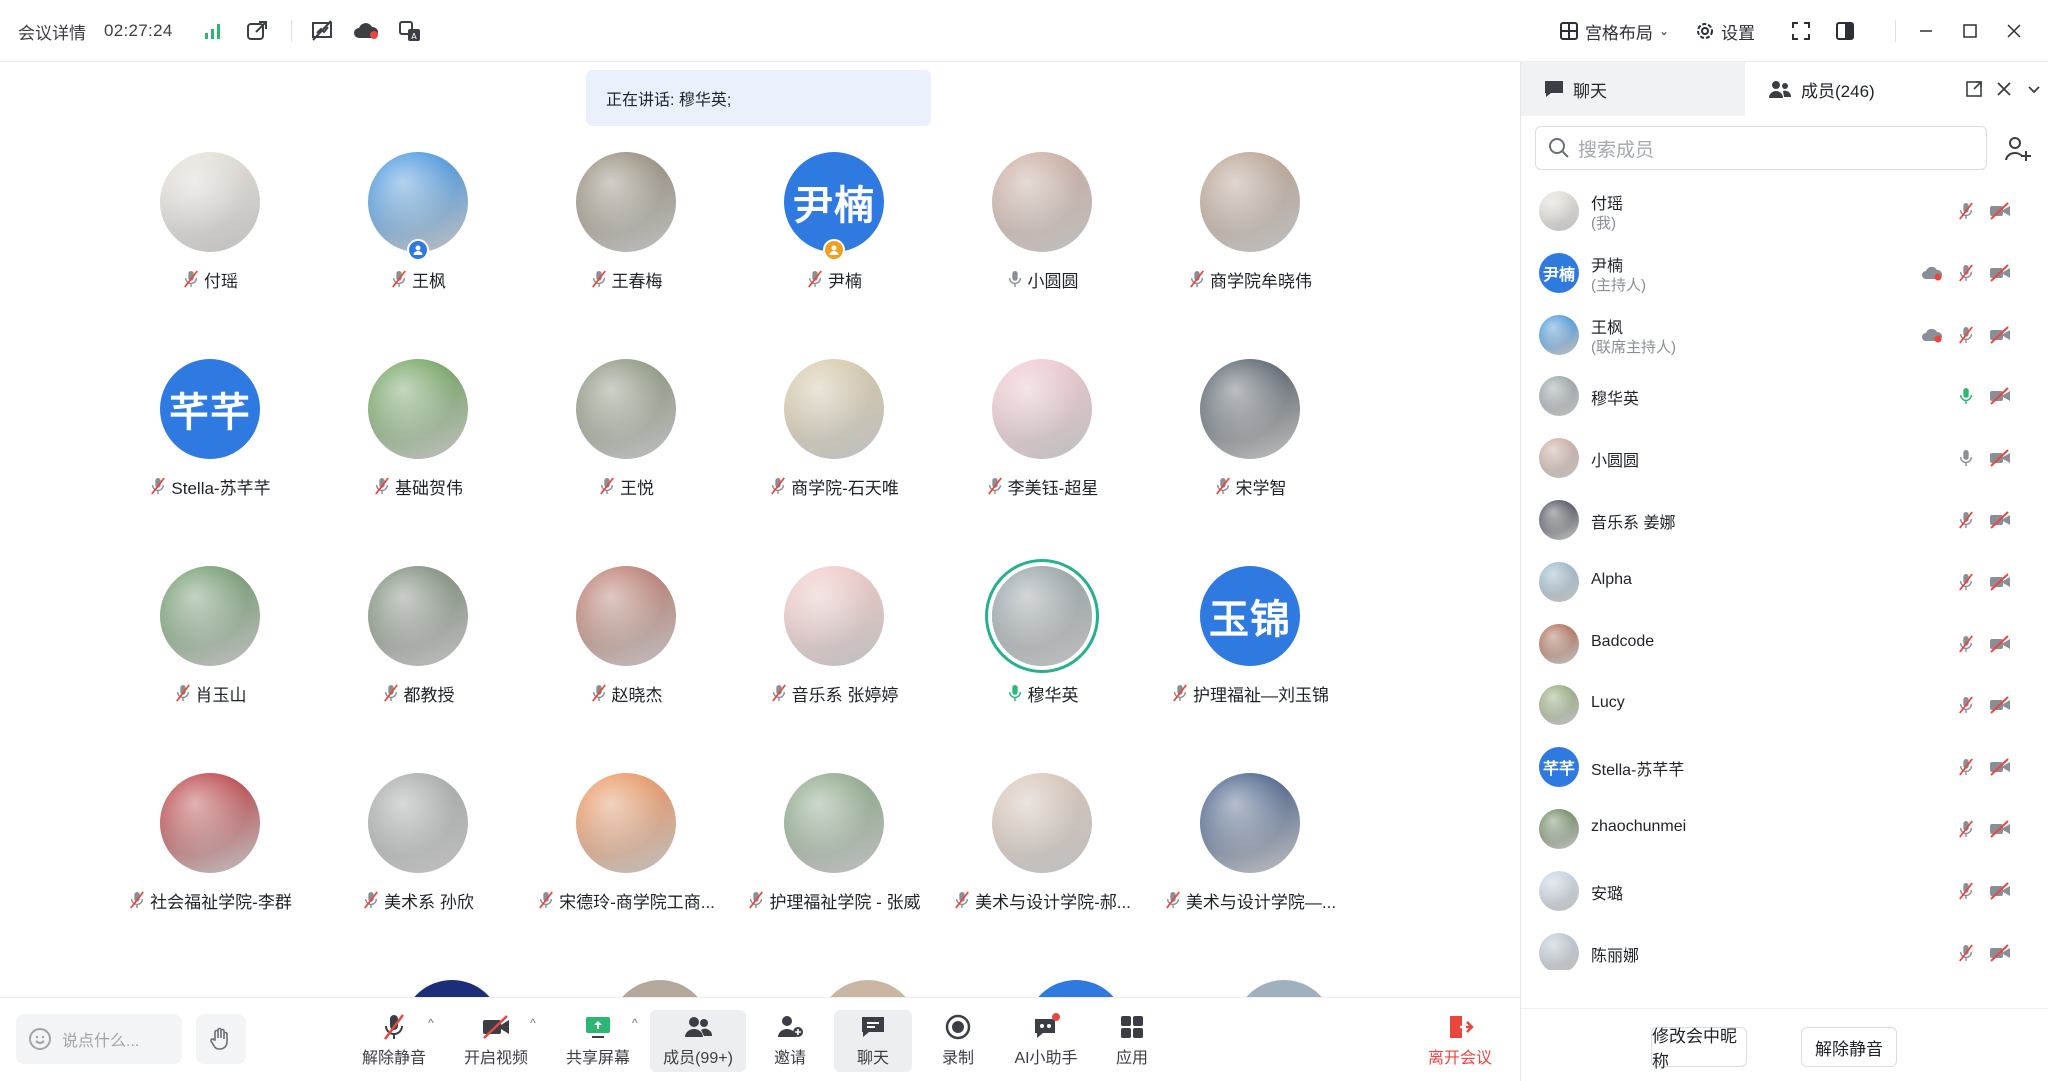 This screenshot has height=1081, width=2048. Describe the element at coordinates (1784, 520) in the screenshot. I see `member-row: 音乐系 姜娜` at that location.